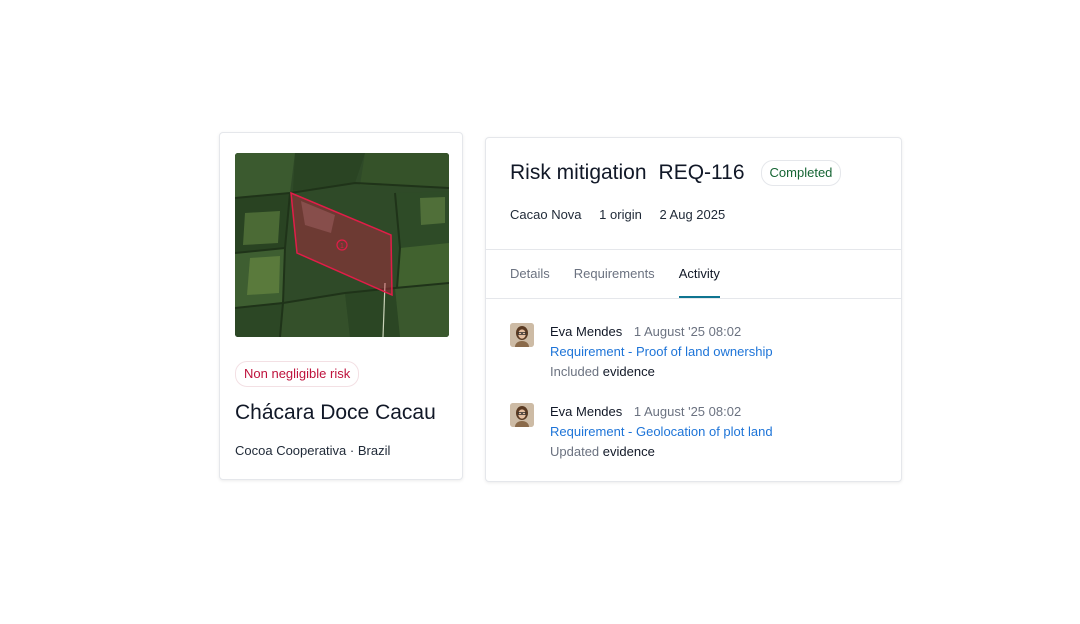 This screenshot has height=624, width=1080. I want to click on activity-requirement-link: Requirement - Proof of land ownership, so click(661, 352).